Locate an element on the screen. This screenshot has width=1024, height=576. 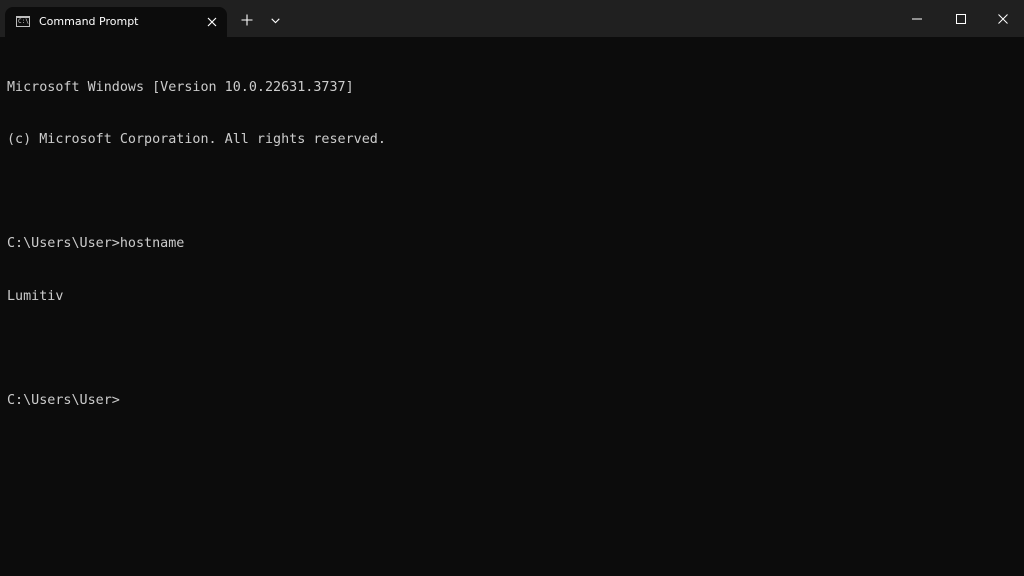
minimize-icon is located at coordinates (917, 18).